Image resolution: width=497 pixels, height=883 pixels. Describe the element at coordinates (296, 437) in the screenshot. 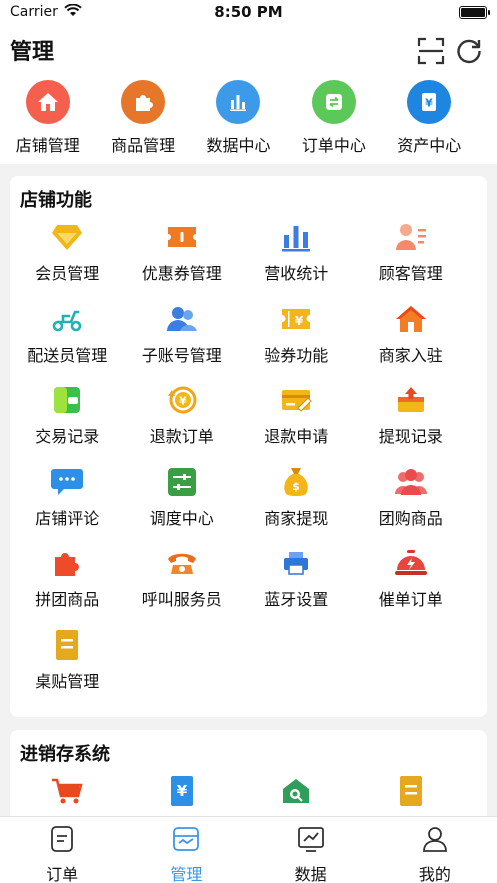

I see `grid-item-label: 退款申请` at that location.